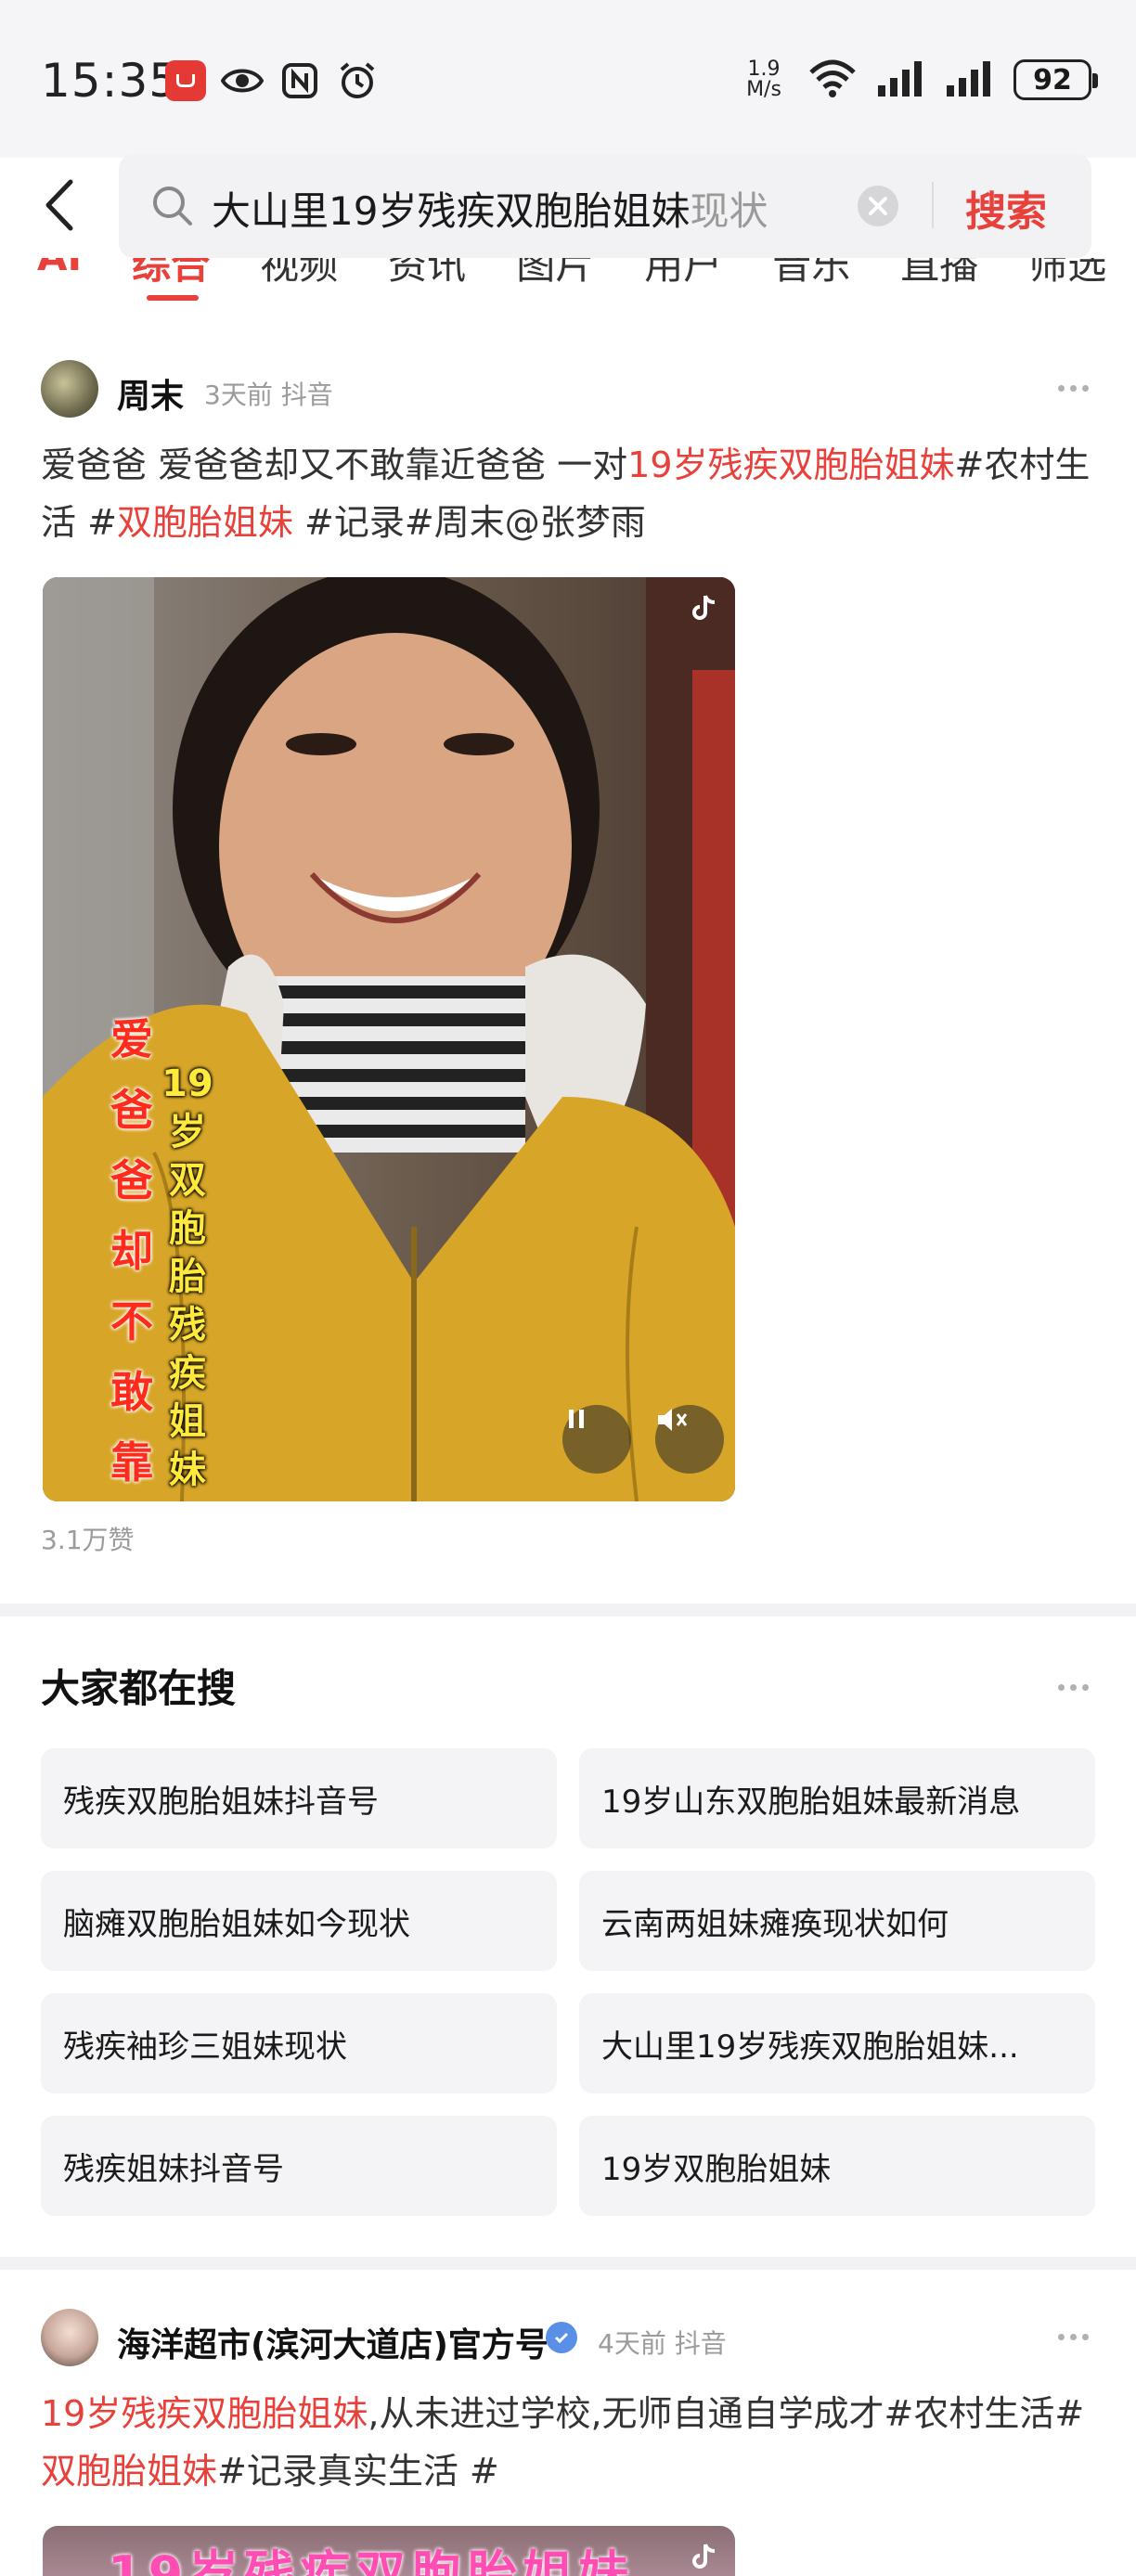  What do you see at coordinates (469, 522) in the screenshot?
I see `caption-text: #记录#周末@张梦雨` at bounding box center [469, 522].